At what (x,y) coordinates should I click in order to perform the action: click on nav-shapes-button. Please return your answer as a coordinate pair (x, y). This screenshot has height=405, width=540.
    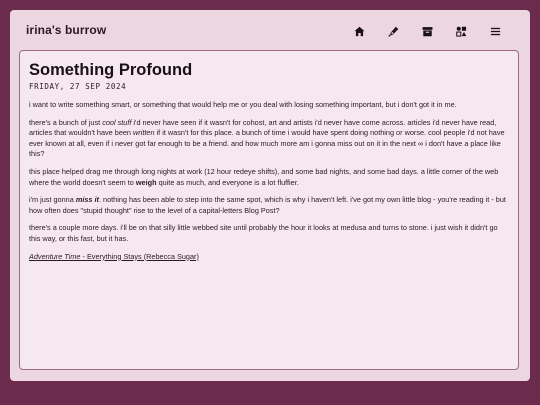
    Looking at the image, I should click on (461, 31).